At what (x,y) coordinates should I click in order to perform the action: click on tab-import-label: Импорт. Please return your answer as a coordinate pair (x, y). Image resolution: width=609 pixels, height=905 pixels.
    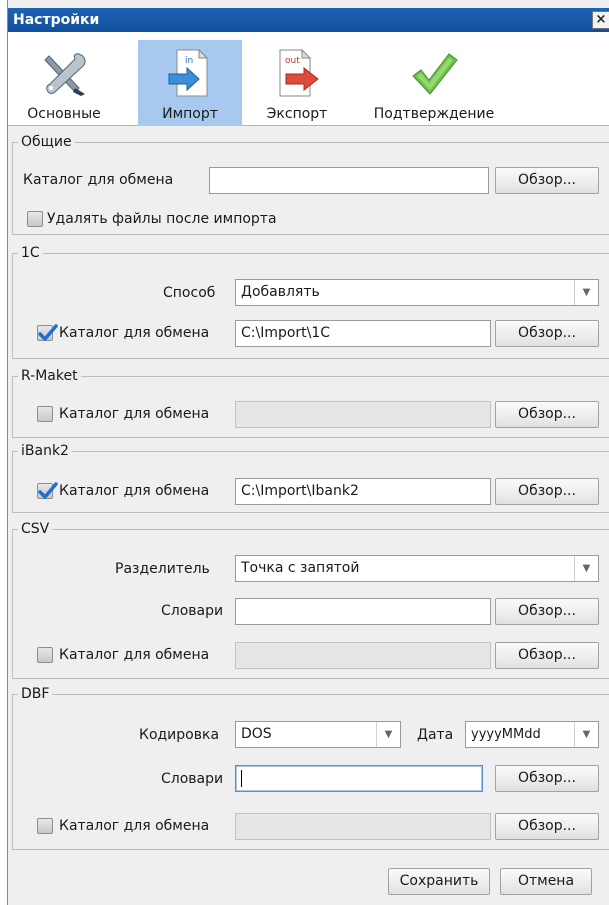
    Looking at the image, I should click on (190, 114).